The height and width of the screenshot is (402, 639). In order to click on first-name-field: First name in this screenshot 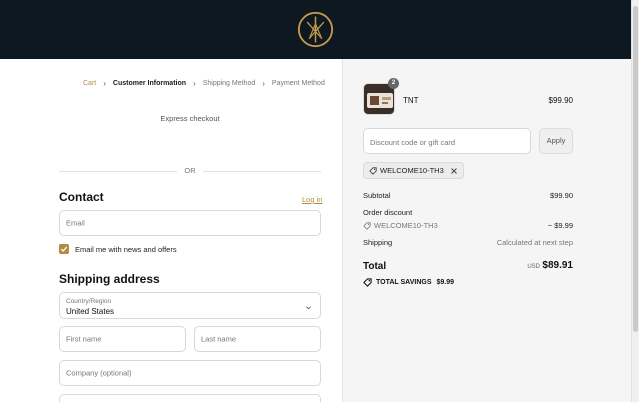, I will do `click(122, 339)`.